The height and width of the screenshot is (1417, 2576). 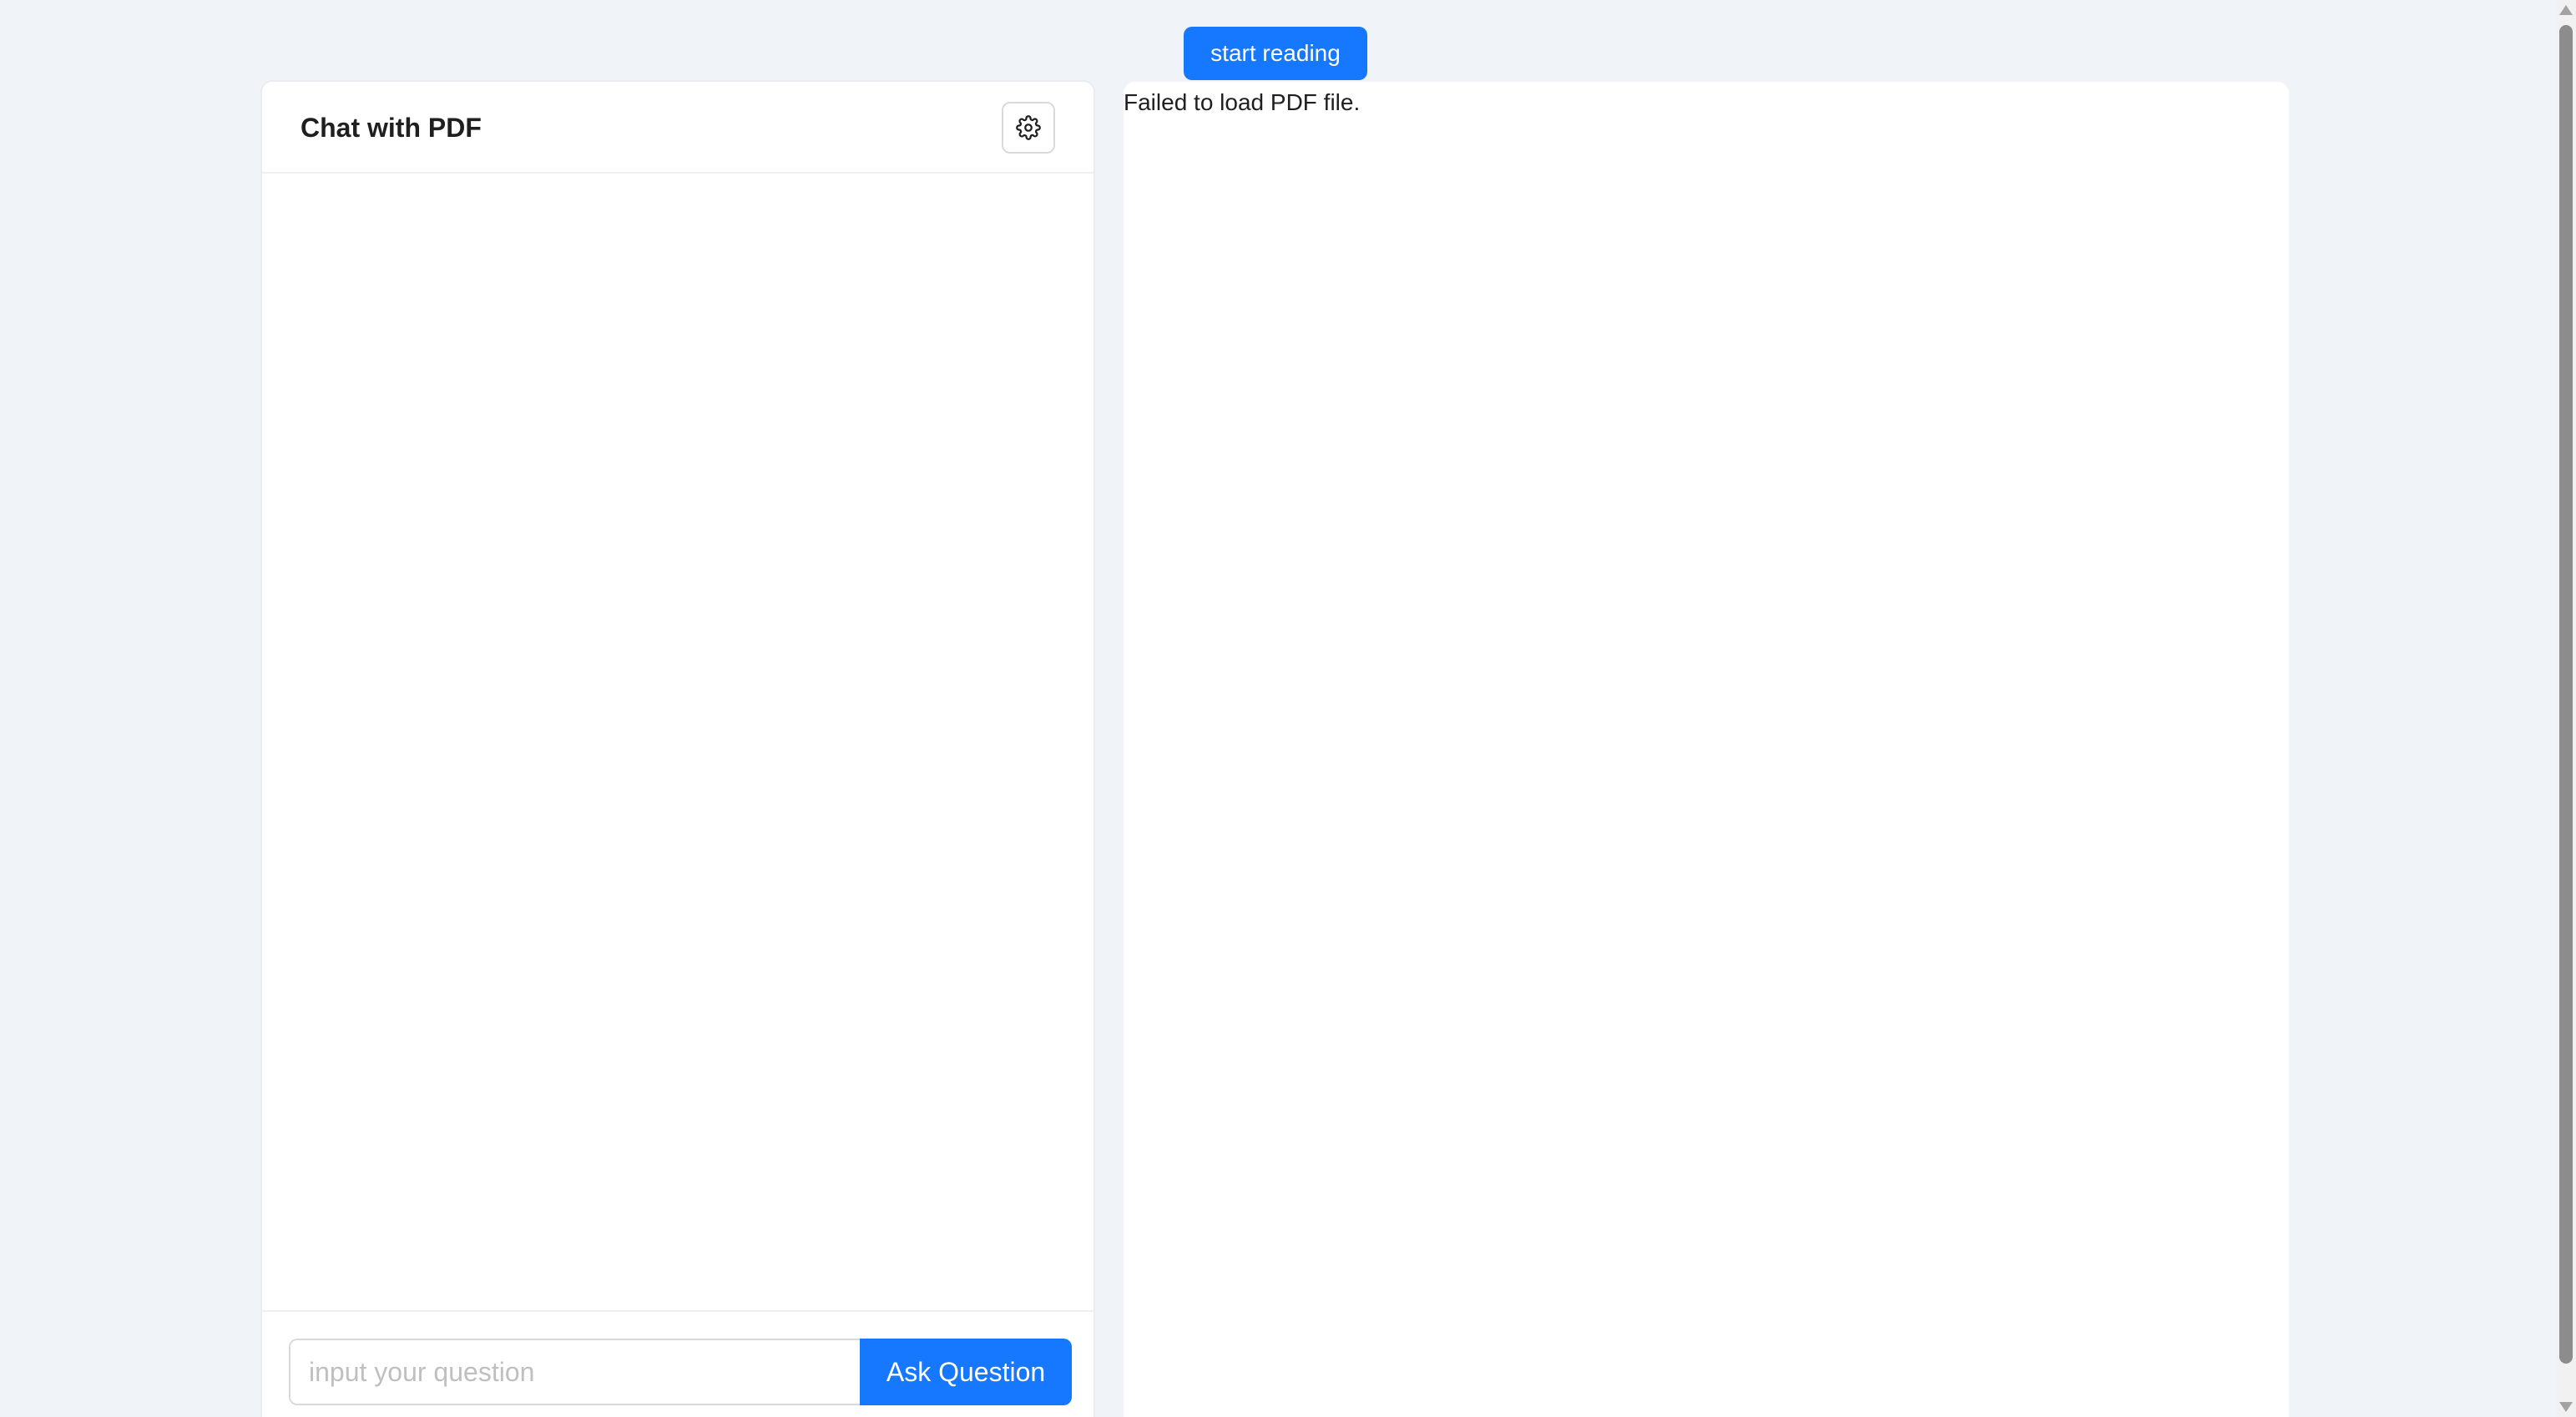 I want to click on question-input, so click(x=575, y=1372).